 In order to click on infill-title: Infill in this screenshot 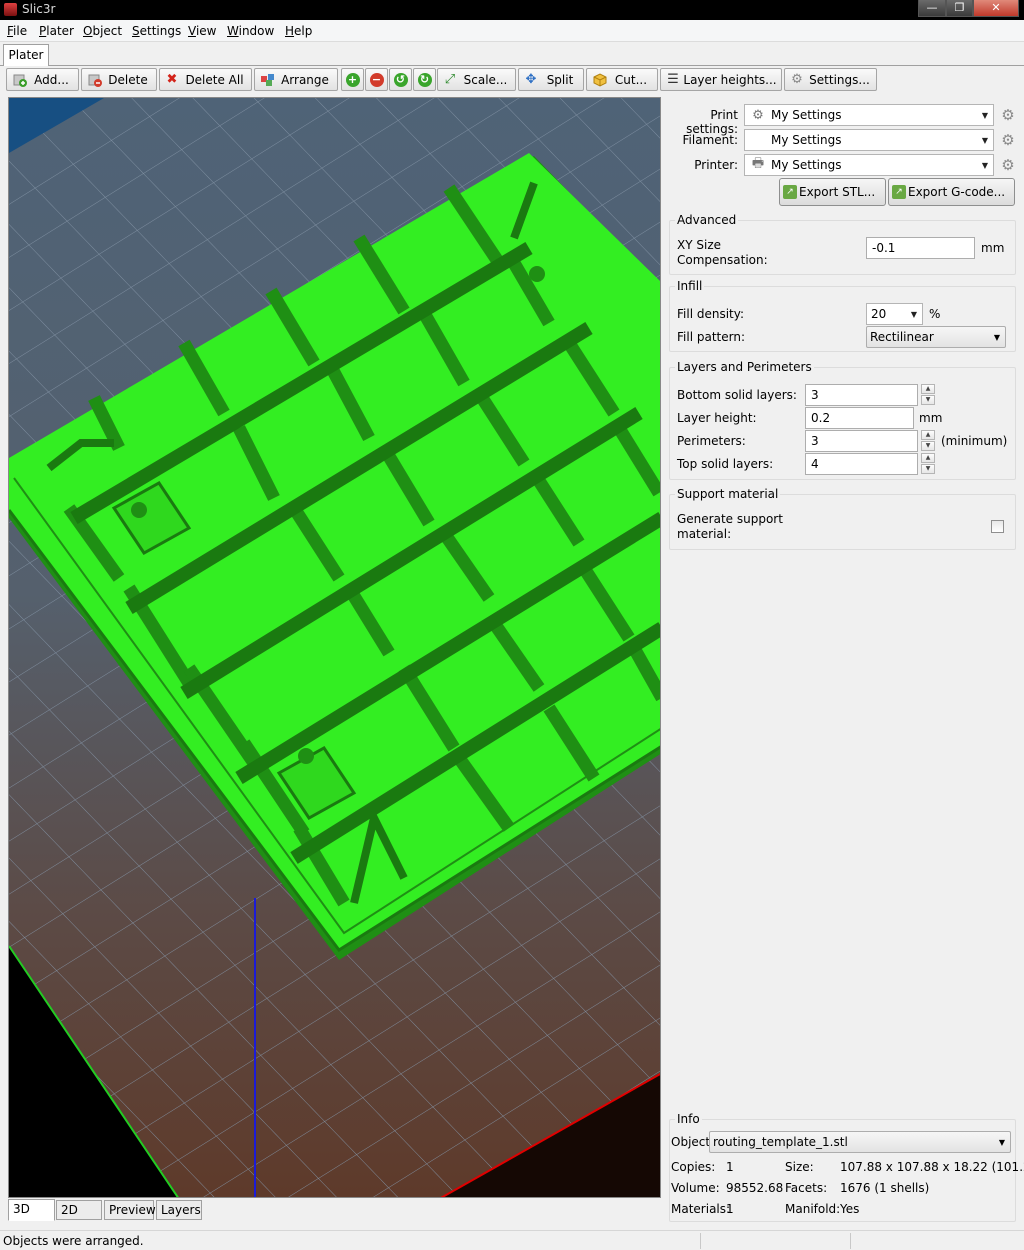, I will do `click(690, 286)`.